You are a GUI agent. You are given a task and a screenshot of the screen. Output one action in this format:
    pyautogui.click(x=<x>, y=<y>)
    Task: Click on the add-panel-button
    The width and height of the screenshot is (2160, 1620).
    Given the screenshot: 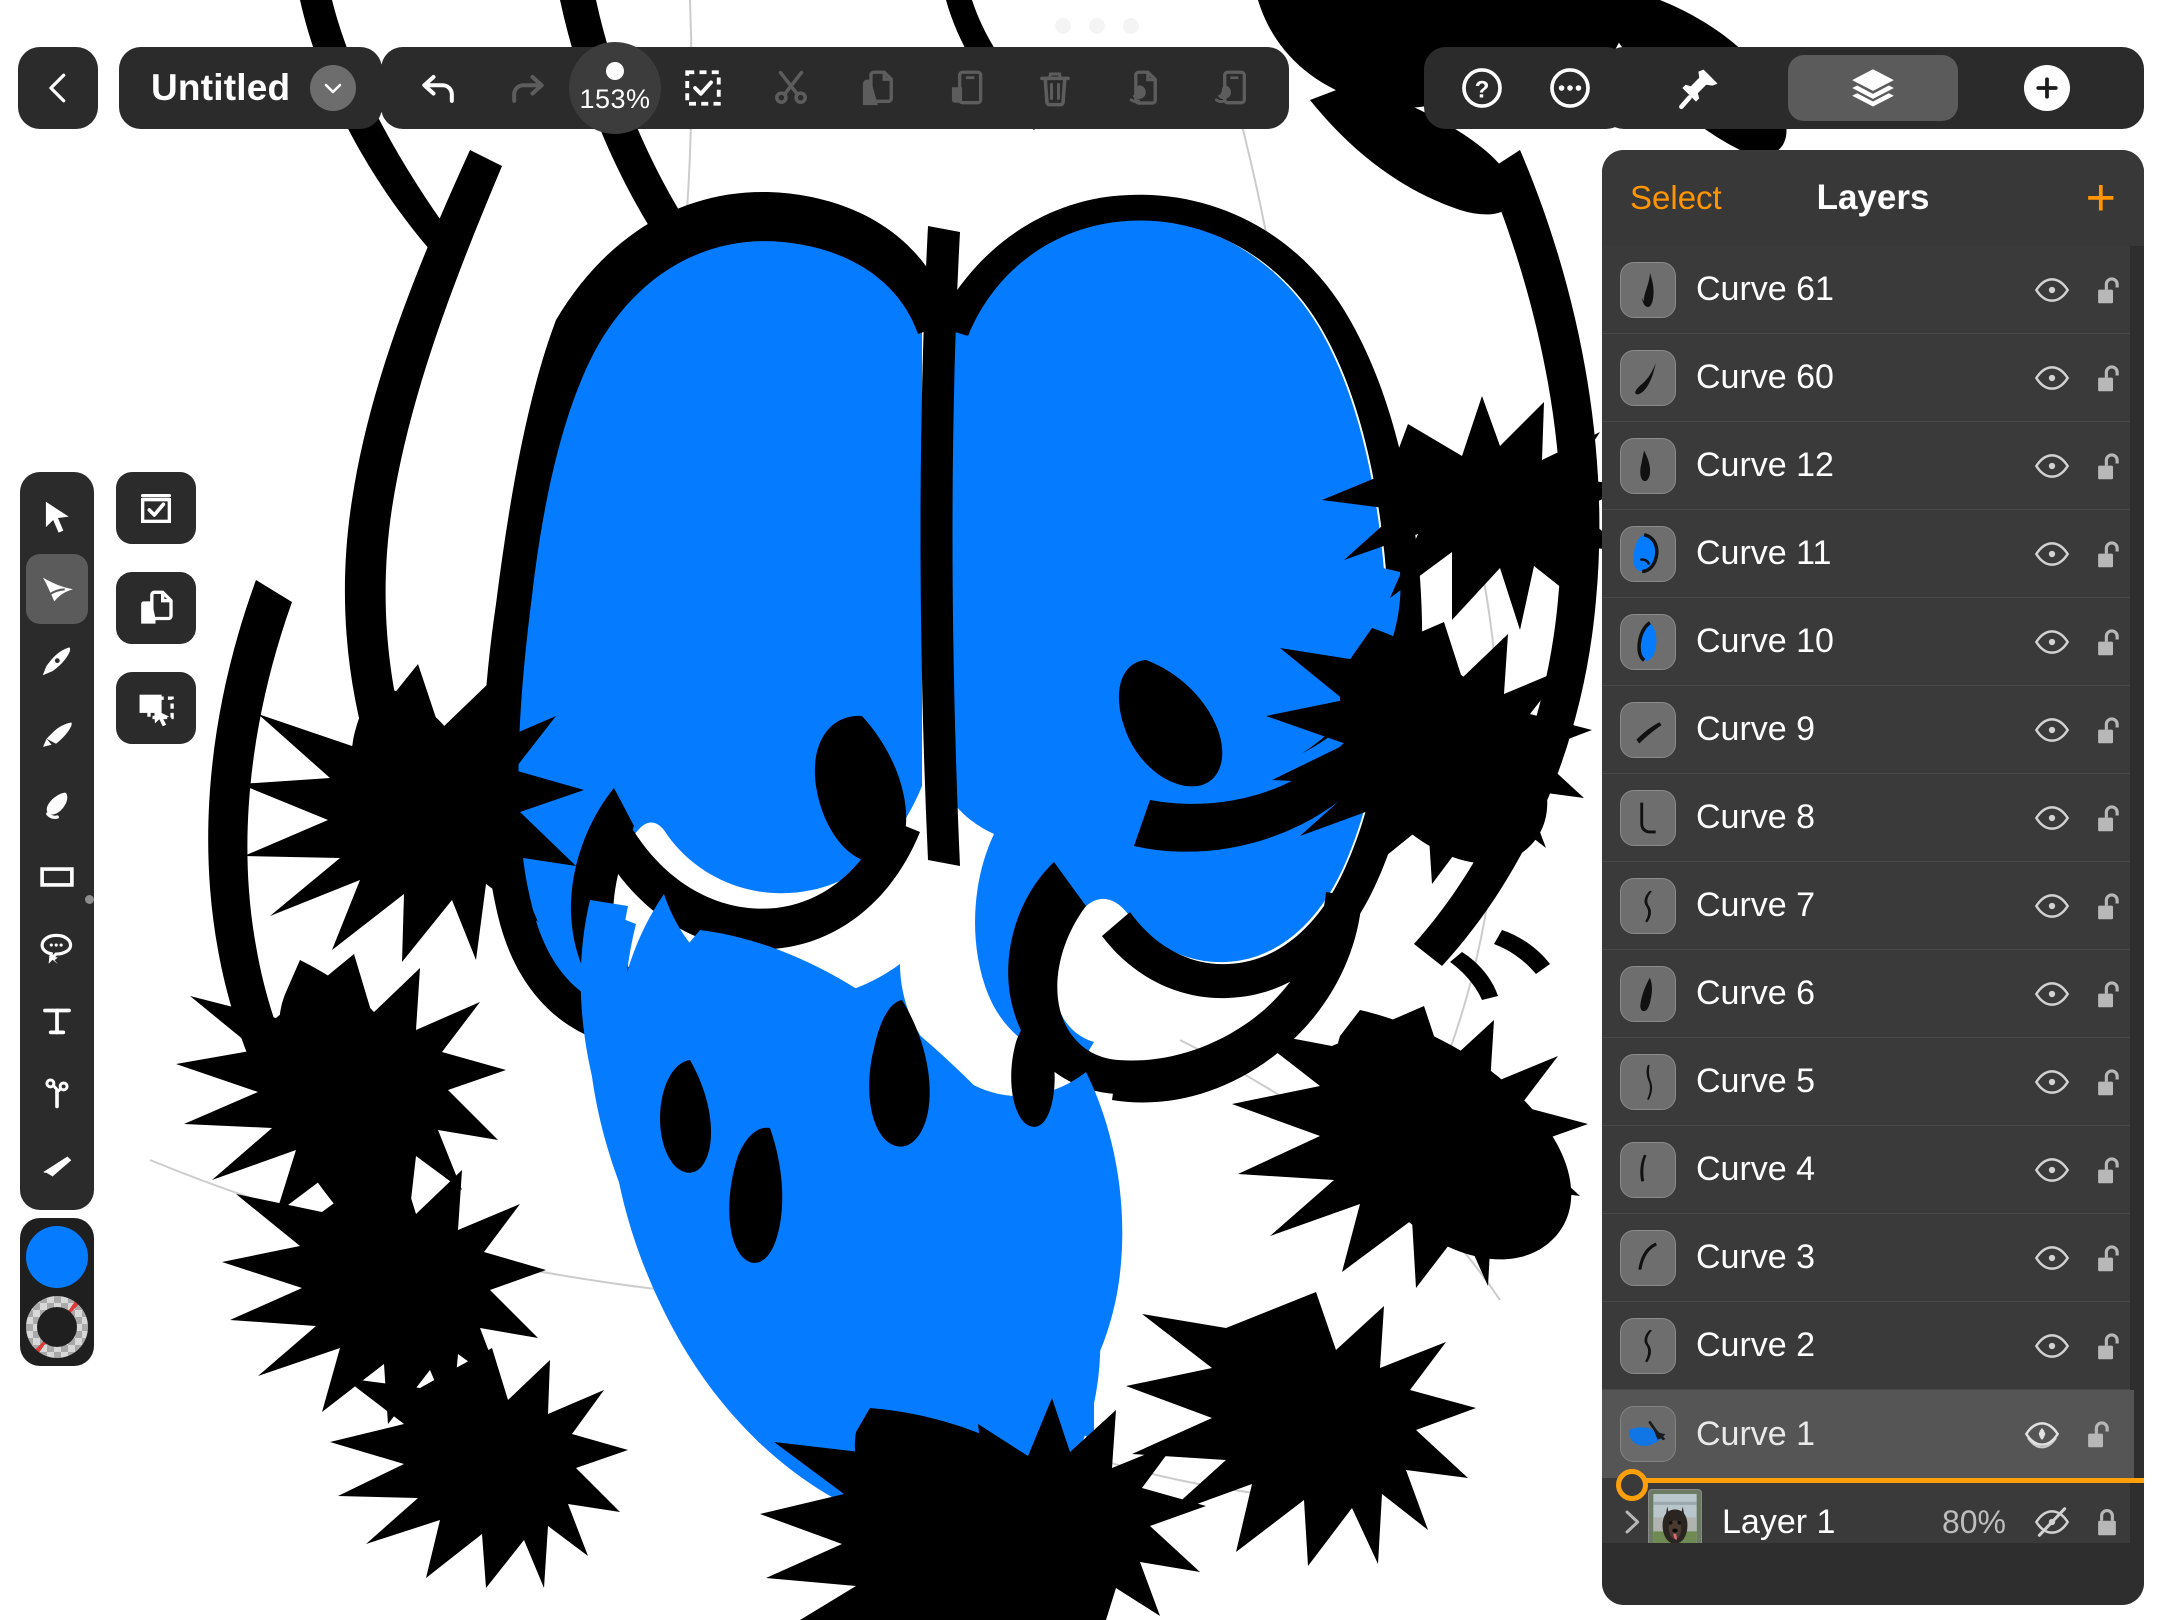 What is the action you would take?
    pyautogui.click(x=2047, y=88)
    